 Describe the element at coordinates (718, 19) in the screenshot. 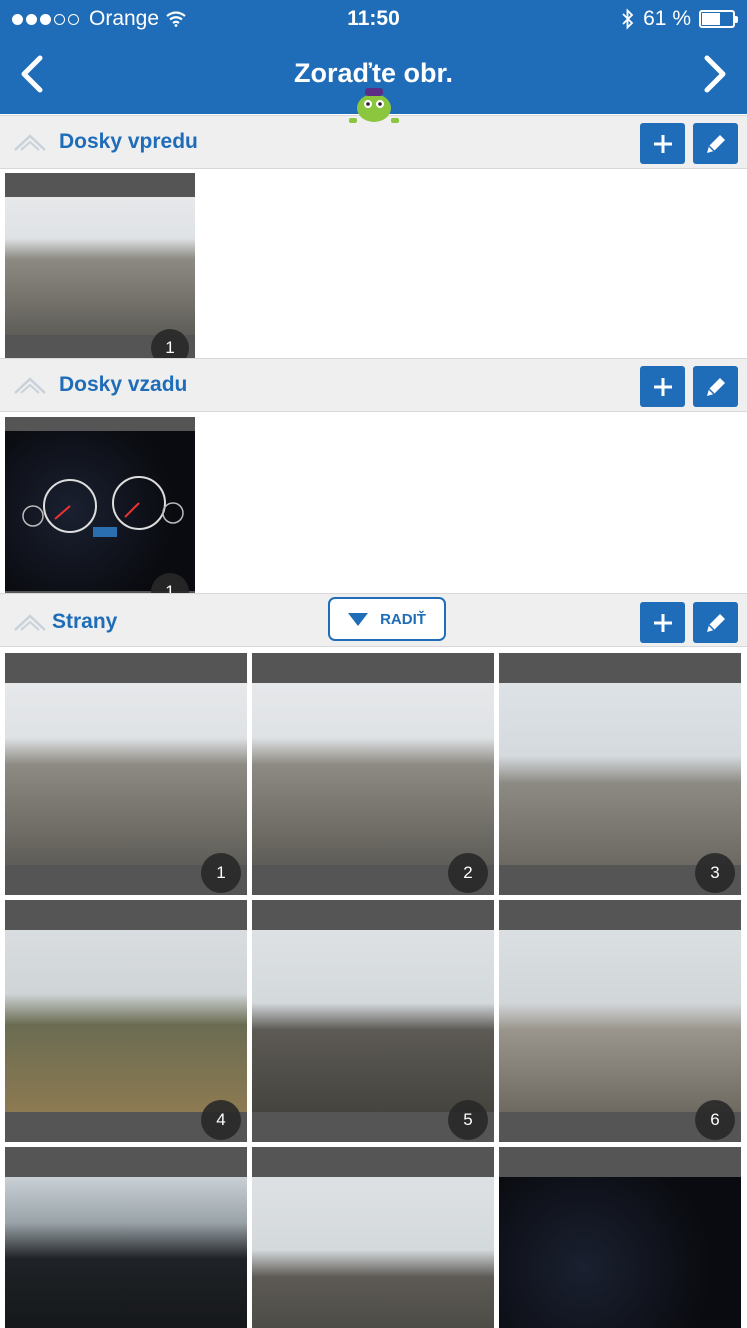

I see `battery-icon` at that location.